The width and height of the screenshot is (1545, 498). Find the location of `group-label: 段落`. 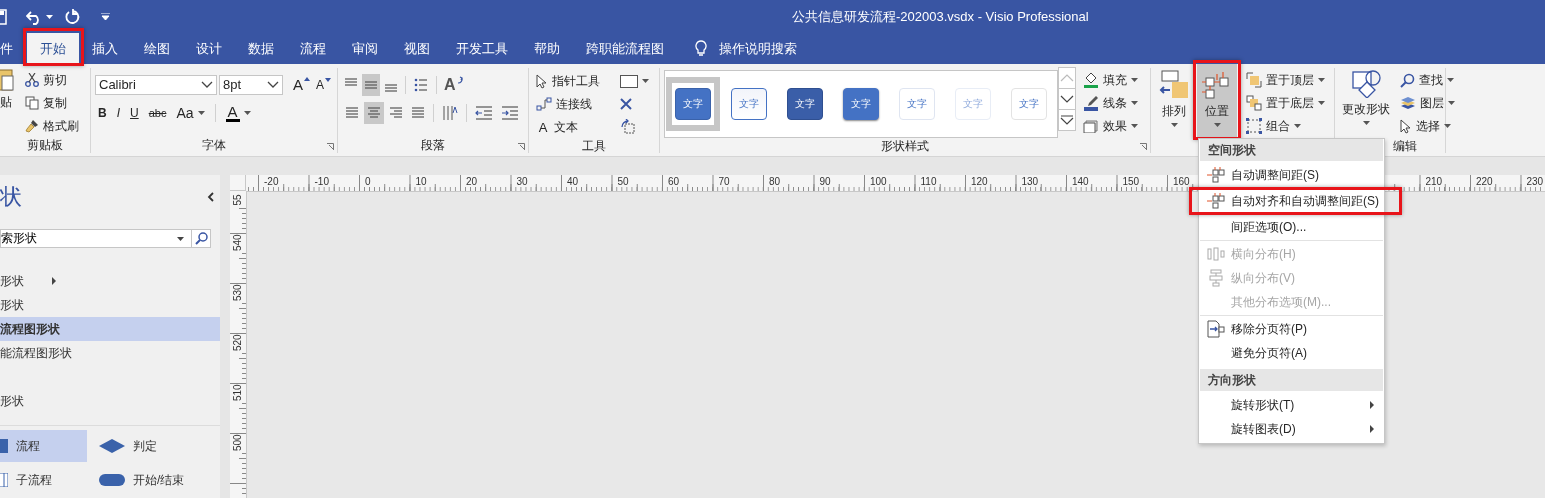

group-label: 段落 is located at coordinates (433, 145).